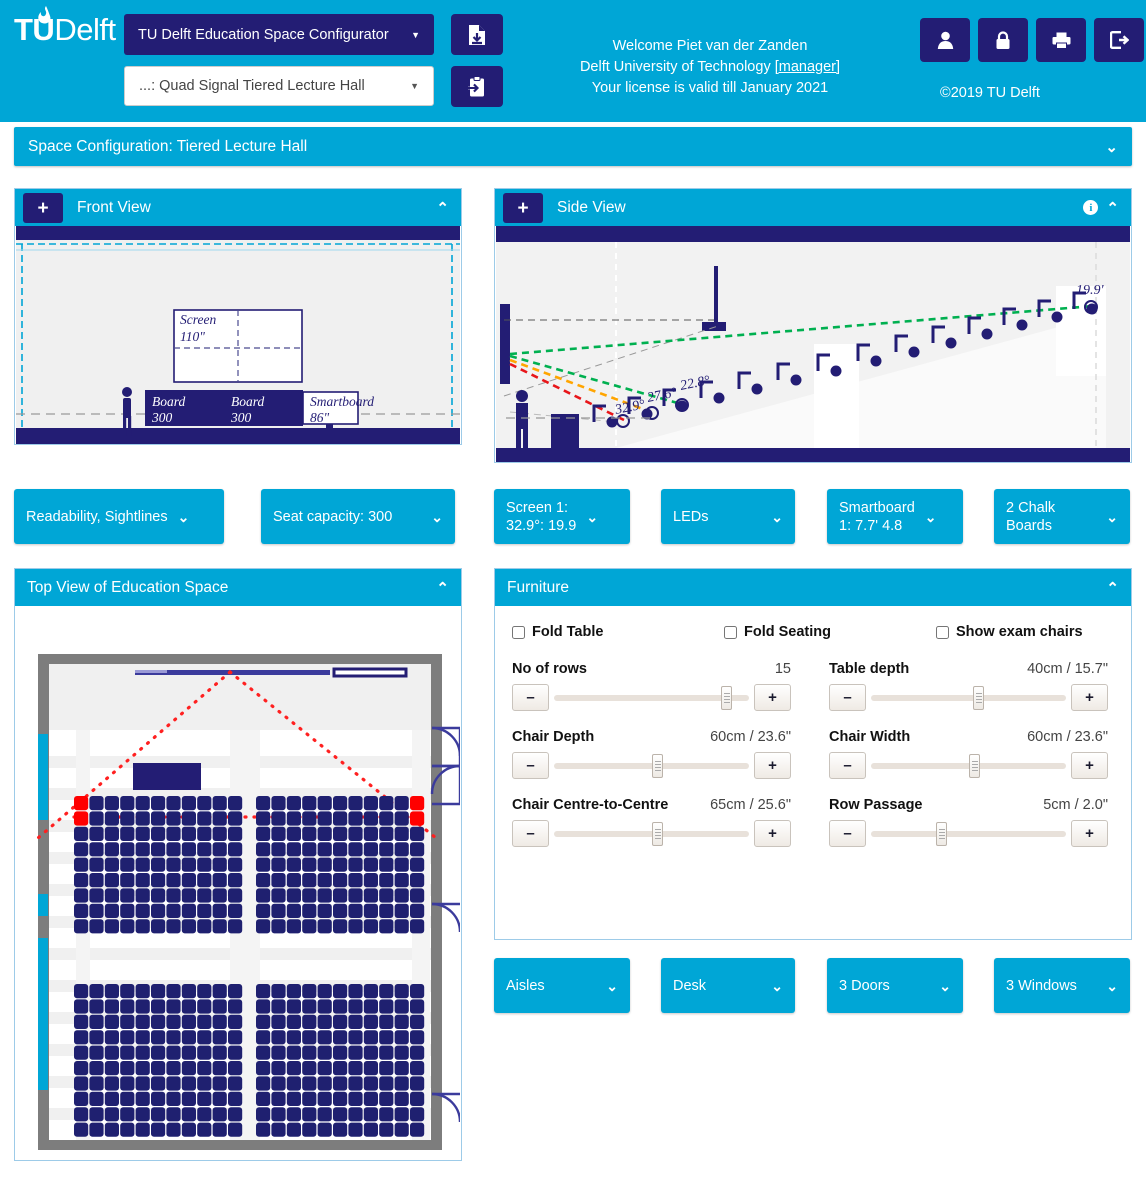  Describe the element at coordinates (968, 805) in the screenshot. I see `slider-header: Row Passage 5cm / 2.0"` at that location.